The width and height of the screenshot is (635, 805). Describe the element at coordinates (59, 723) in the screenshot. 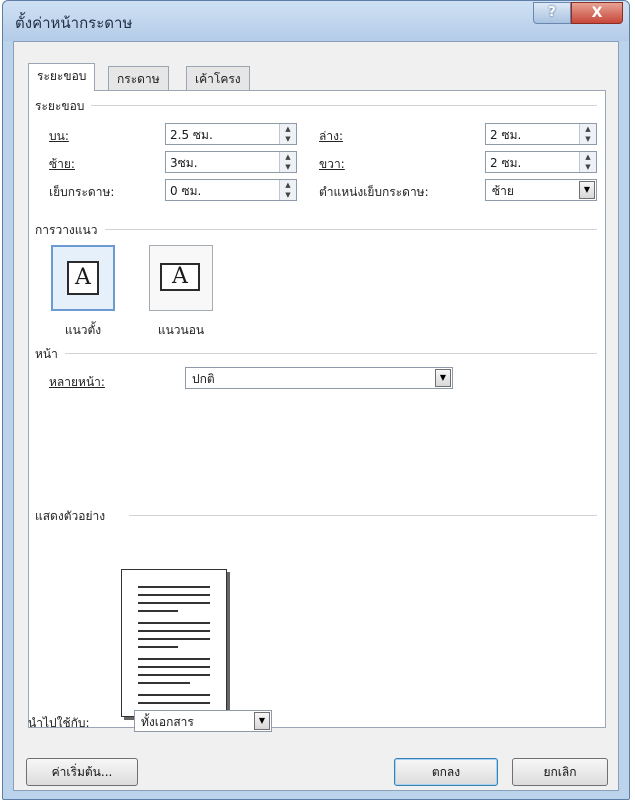

I see `apply-to-label: นำไปใช้กับ:` at that location.